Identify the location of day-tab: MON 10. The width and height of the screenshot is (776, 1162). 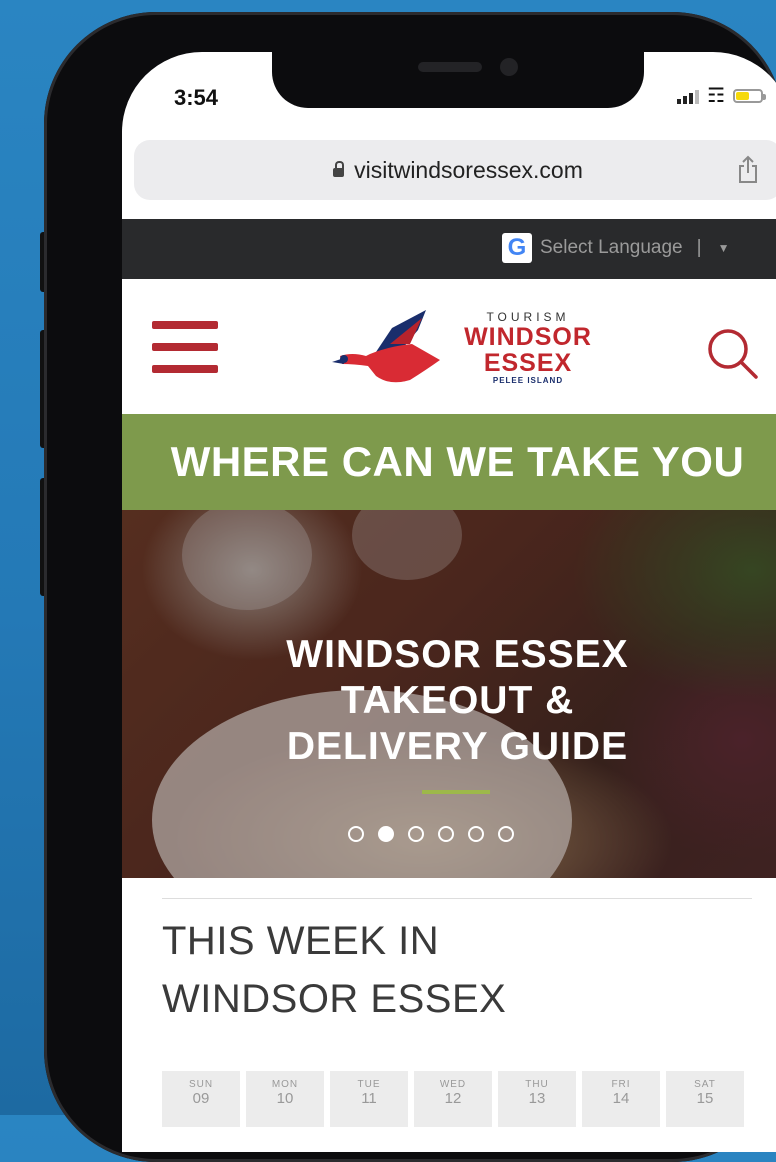
(285, 1099).